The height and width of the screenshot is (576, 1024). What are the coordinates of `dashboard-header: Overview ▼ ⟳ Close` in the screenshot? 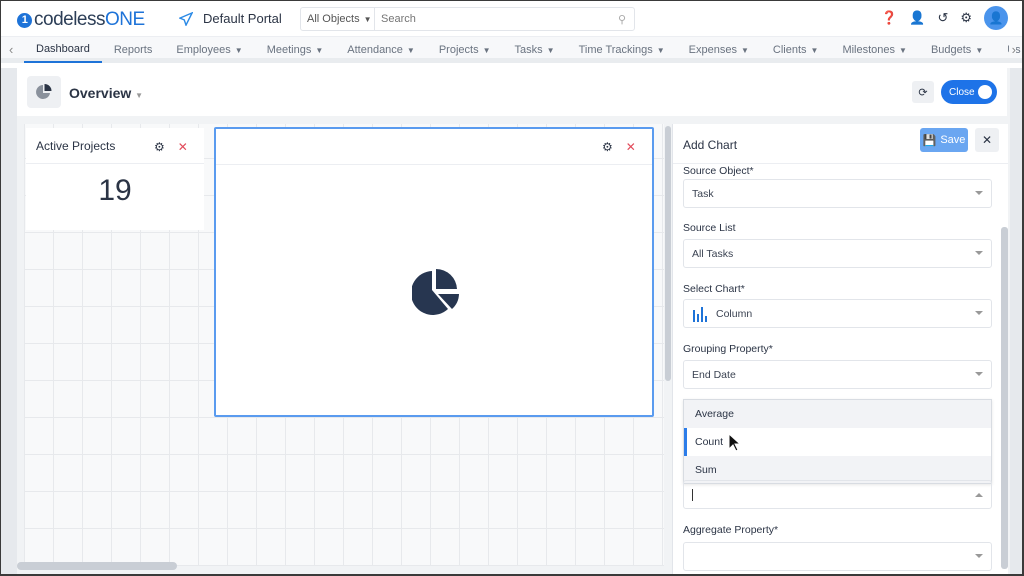 It's located at (512, 92).